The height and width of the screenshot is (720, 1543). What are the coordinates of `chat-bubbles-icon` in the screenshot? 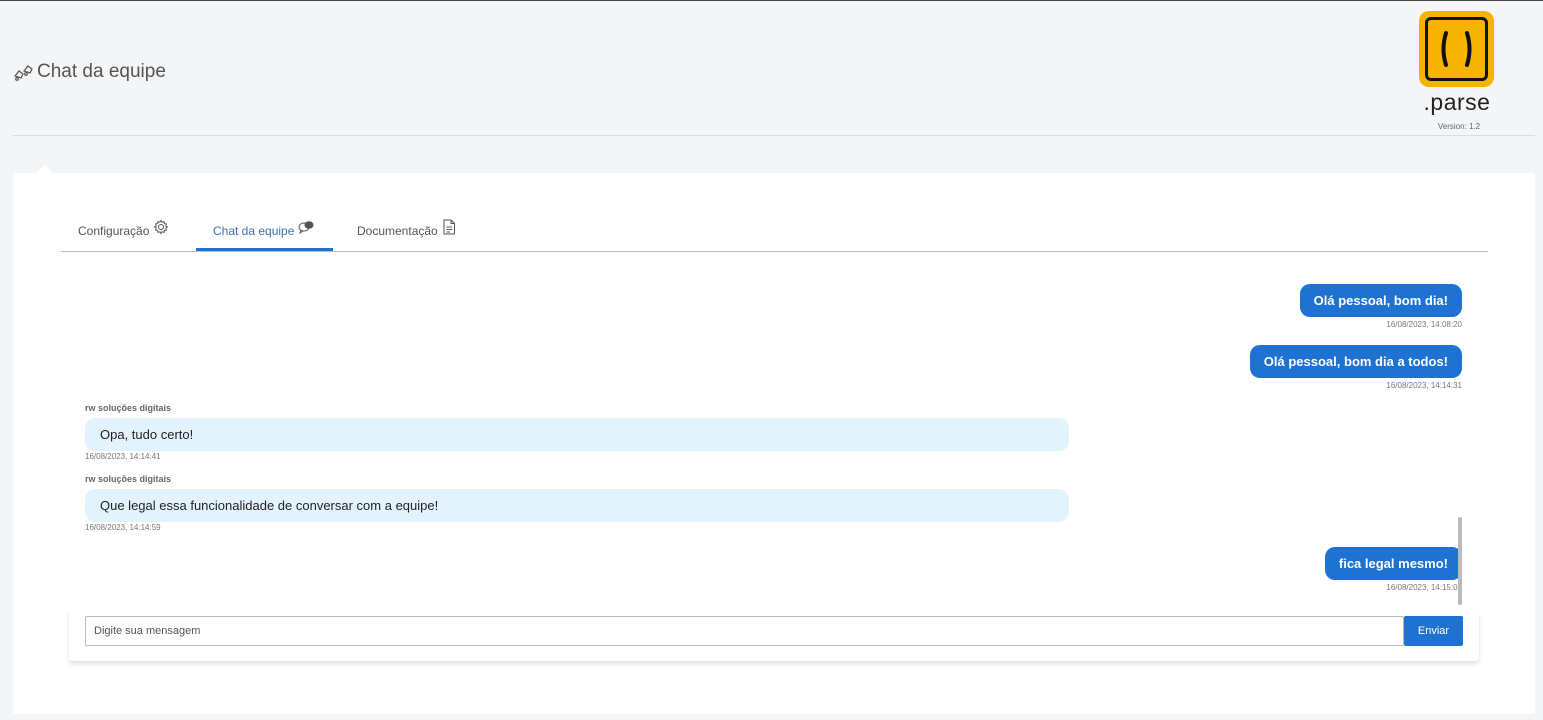 It's located at (23, 73).